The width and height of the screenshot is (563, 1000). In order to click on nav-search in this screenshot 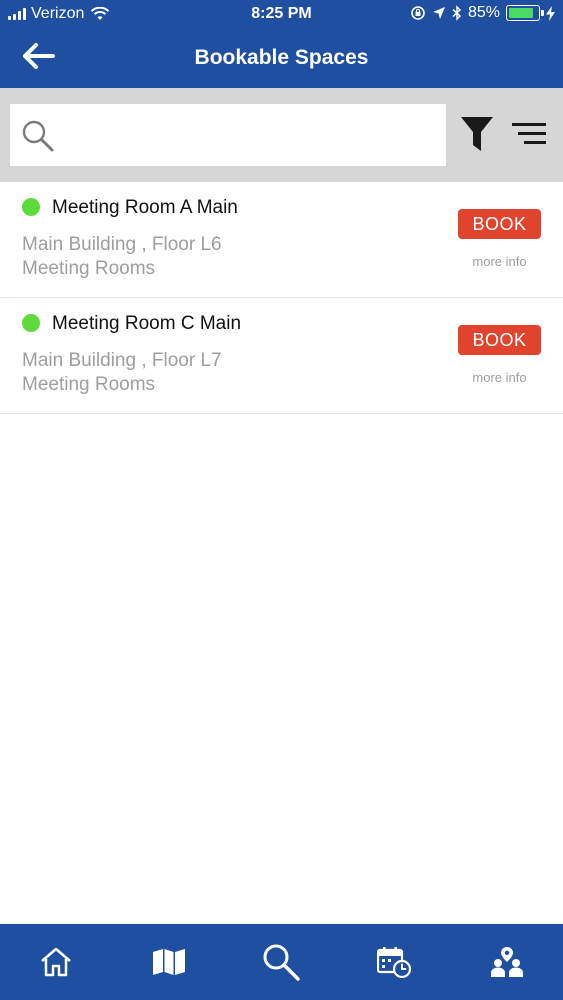, I will do `click(281, 962)`.